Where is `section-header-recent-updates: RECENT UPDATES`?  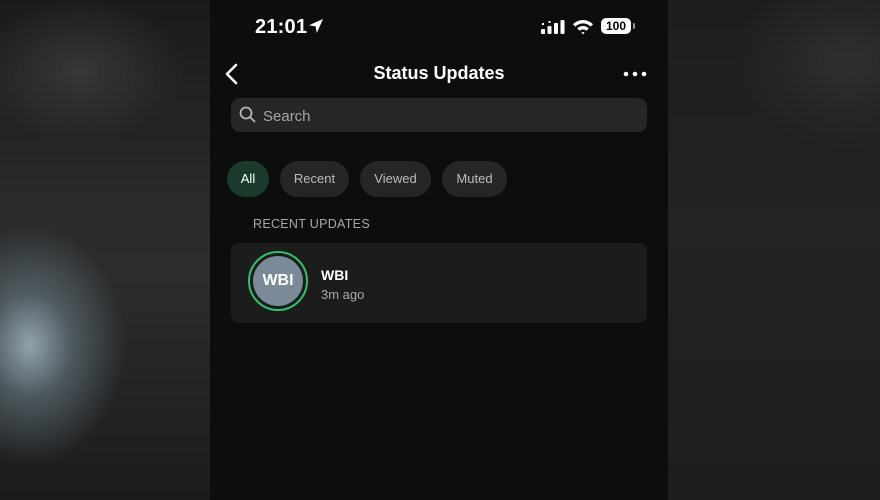 section-header-recent-updates: RECENT UPDATES is located at coordinates (311, 224).